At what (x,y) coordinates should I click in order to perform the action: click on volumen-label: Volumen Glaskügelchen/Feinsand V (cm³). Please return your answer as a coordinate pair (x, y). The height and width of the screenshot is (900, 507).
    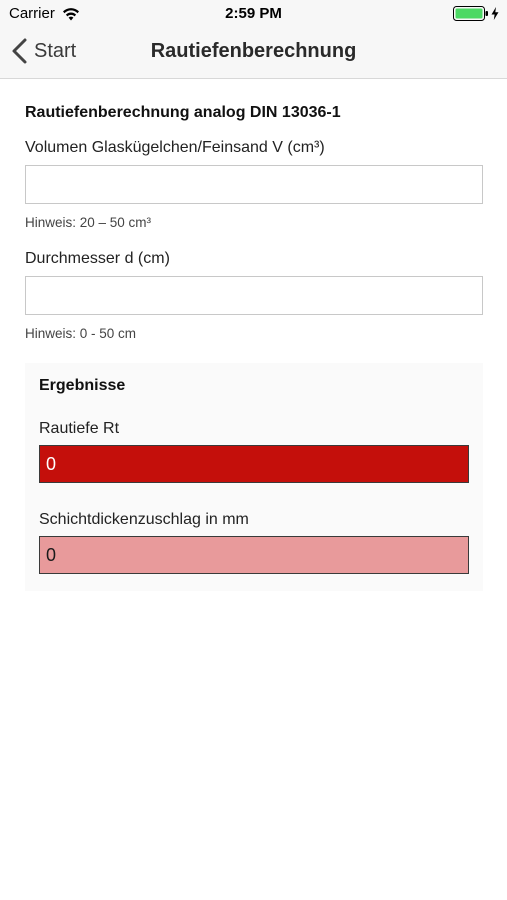
    Looking at the image, I should click on (175, 147).